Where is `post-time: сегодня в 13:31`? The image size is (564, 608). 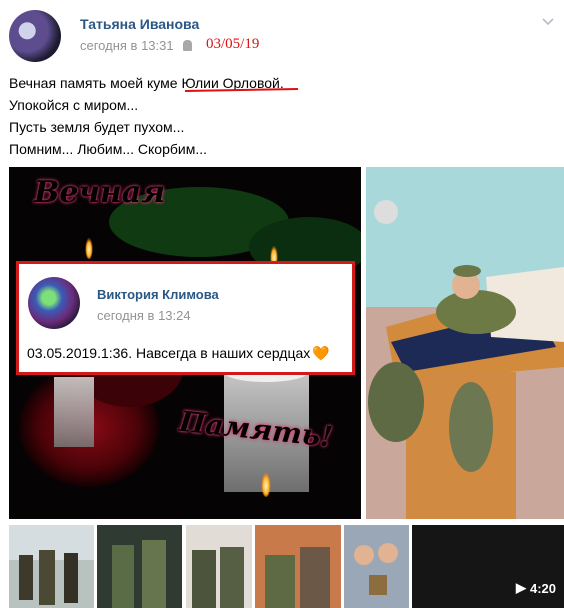
post-time: сегодня в 13:31 is located at coordinates (127, 45).